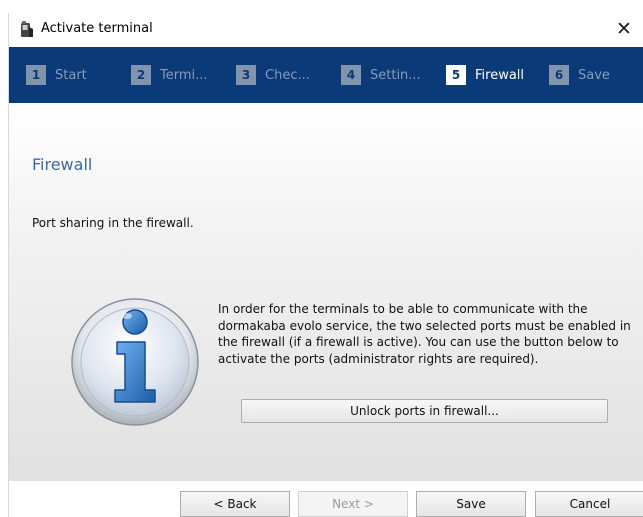 The width and height of the screenshot is (643, 517). Describe the element at coordinates (589, 504) in the screenshot. I see `cancel-button: Cancel` at that location.